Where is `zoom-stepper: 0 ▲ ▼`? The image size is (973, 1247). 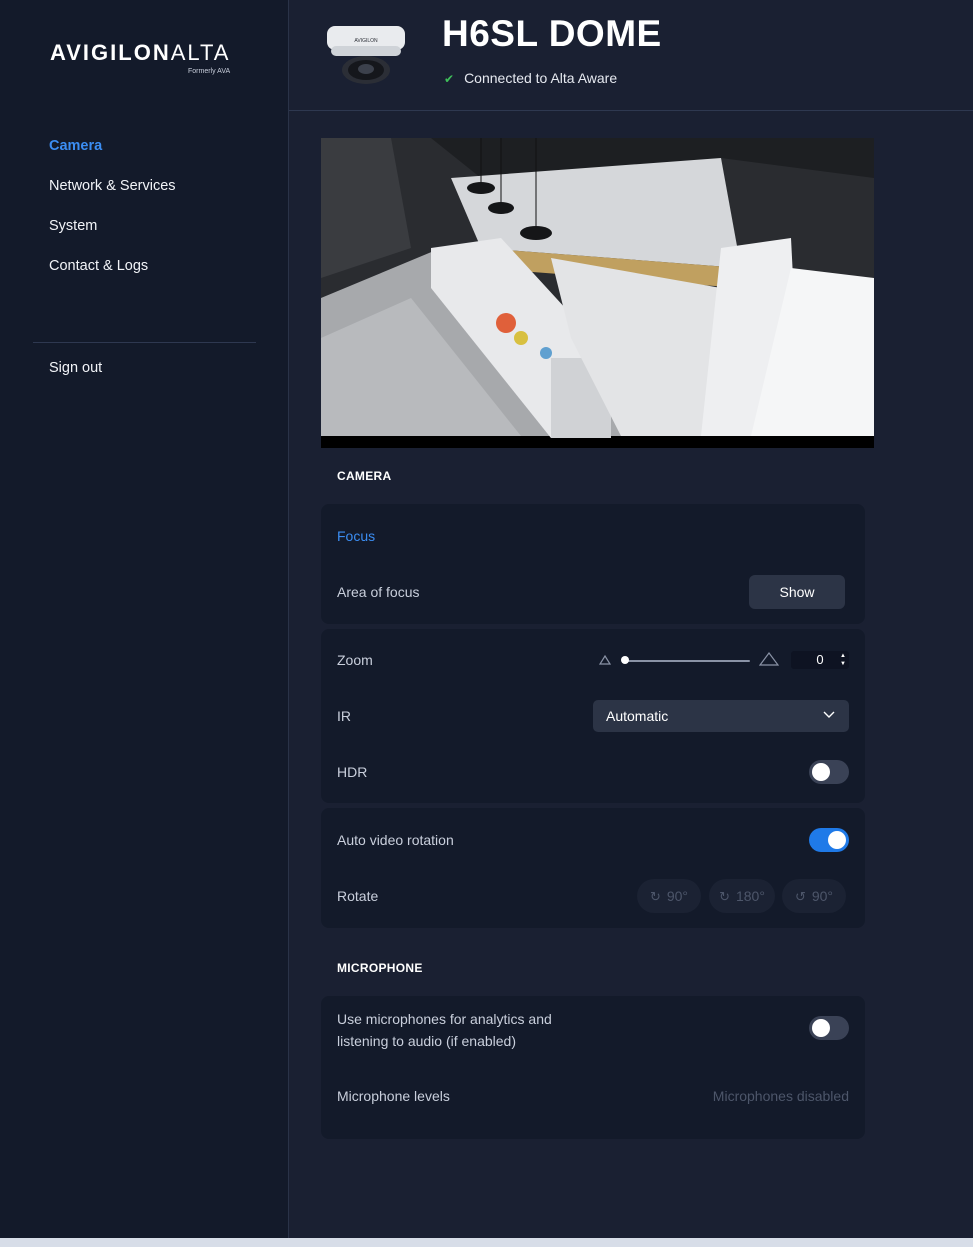 zoom-stepper: 0 ▲ ▼ is located at coordinates (820, 660).